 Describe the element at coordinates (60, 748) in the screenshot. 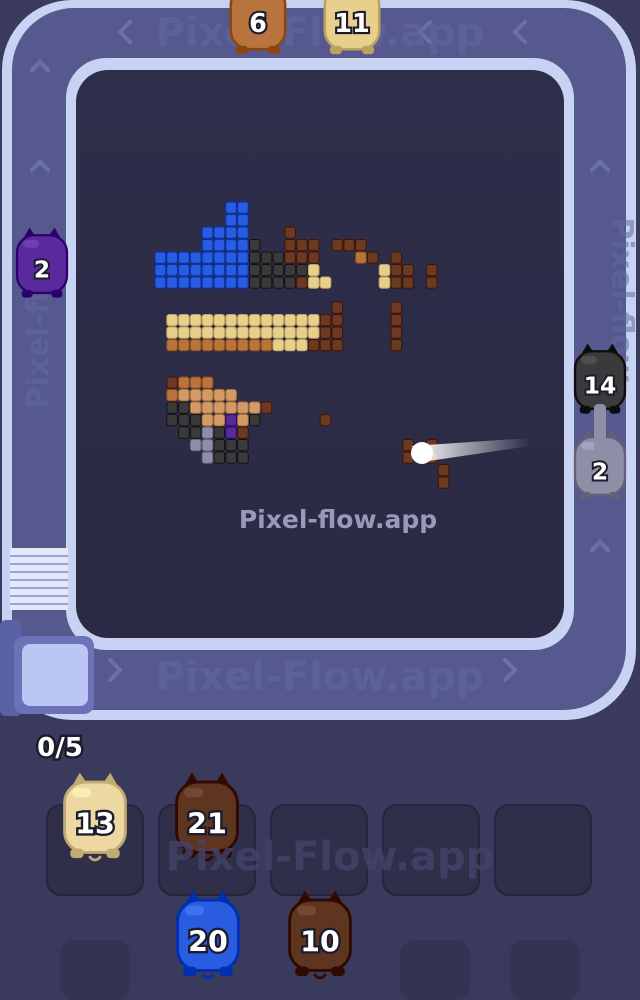

I see `queue-counter: 0/5` at that location.